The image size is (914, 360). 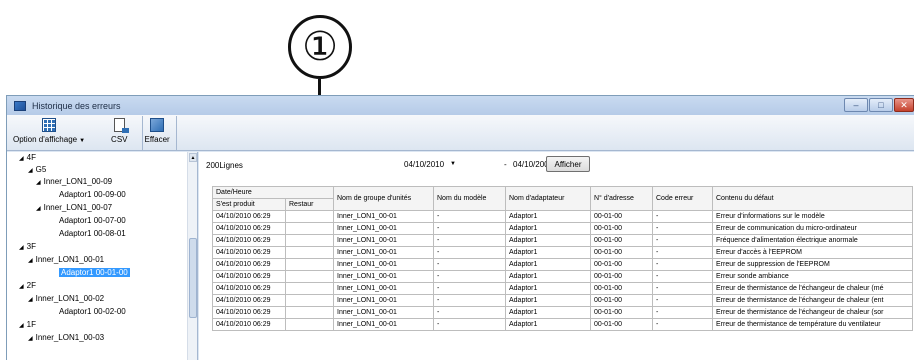 What do you see at coordinates (193, 157) in the screenshot?
I see `scroll-up-icon: ▲` at bounding box center [193, 157].